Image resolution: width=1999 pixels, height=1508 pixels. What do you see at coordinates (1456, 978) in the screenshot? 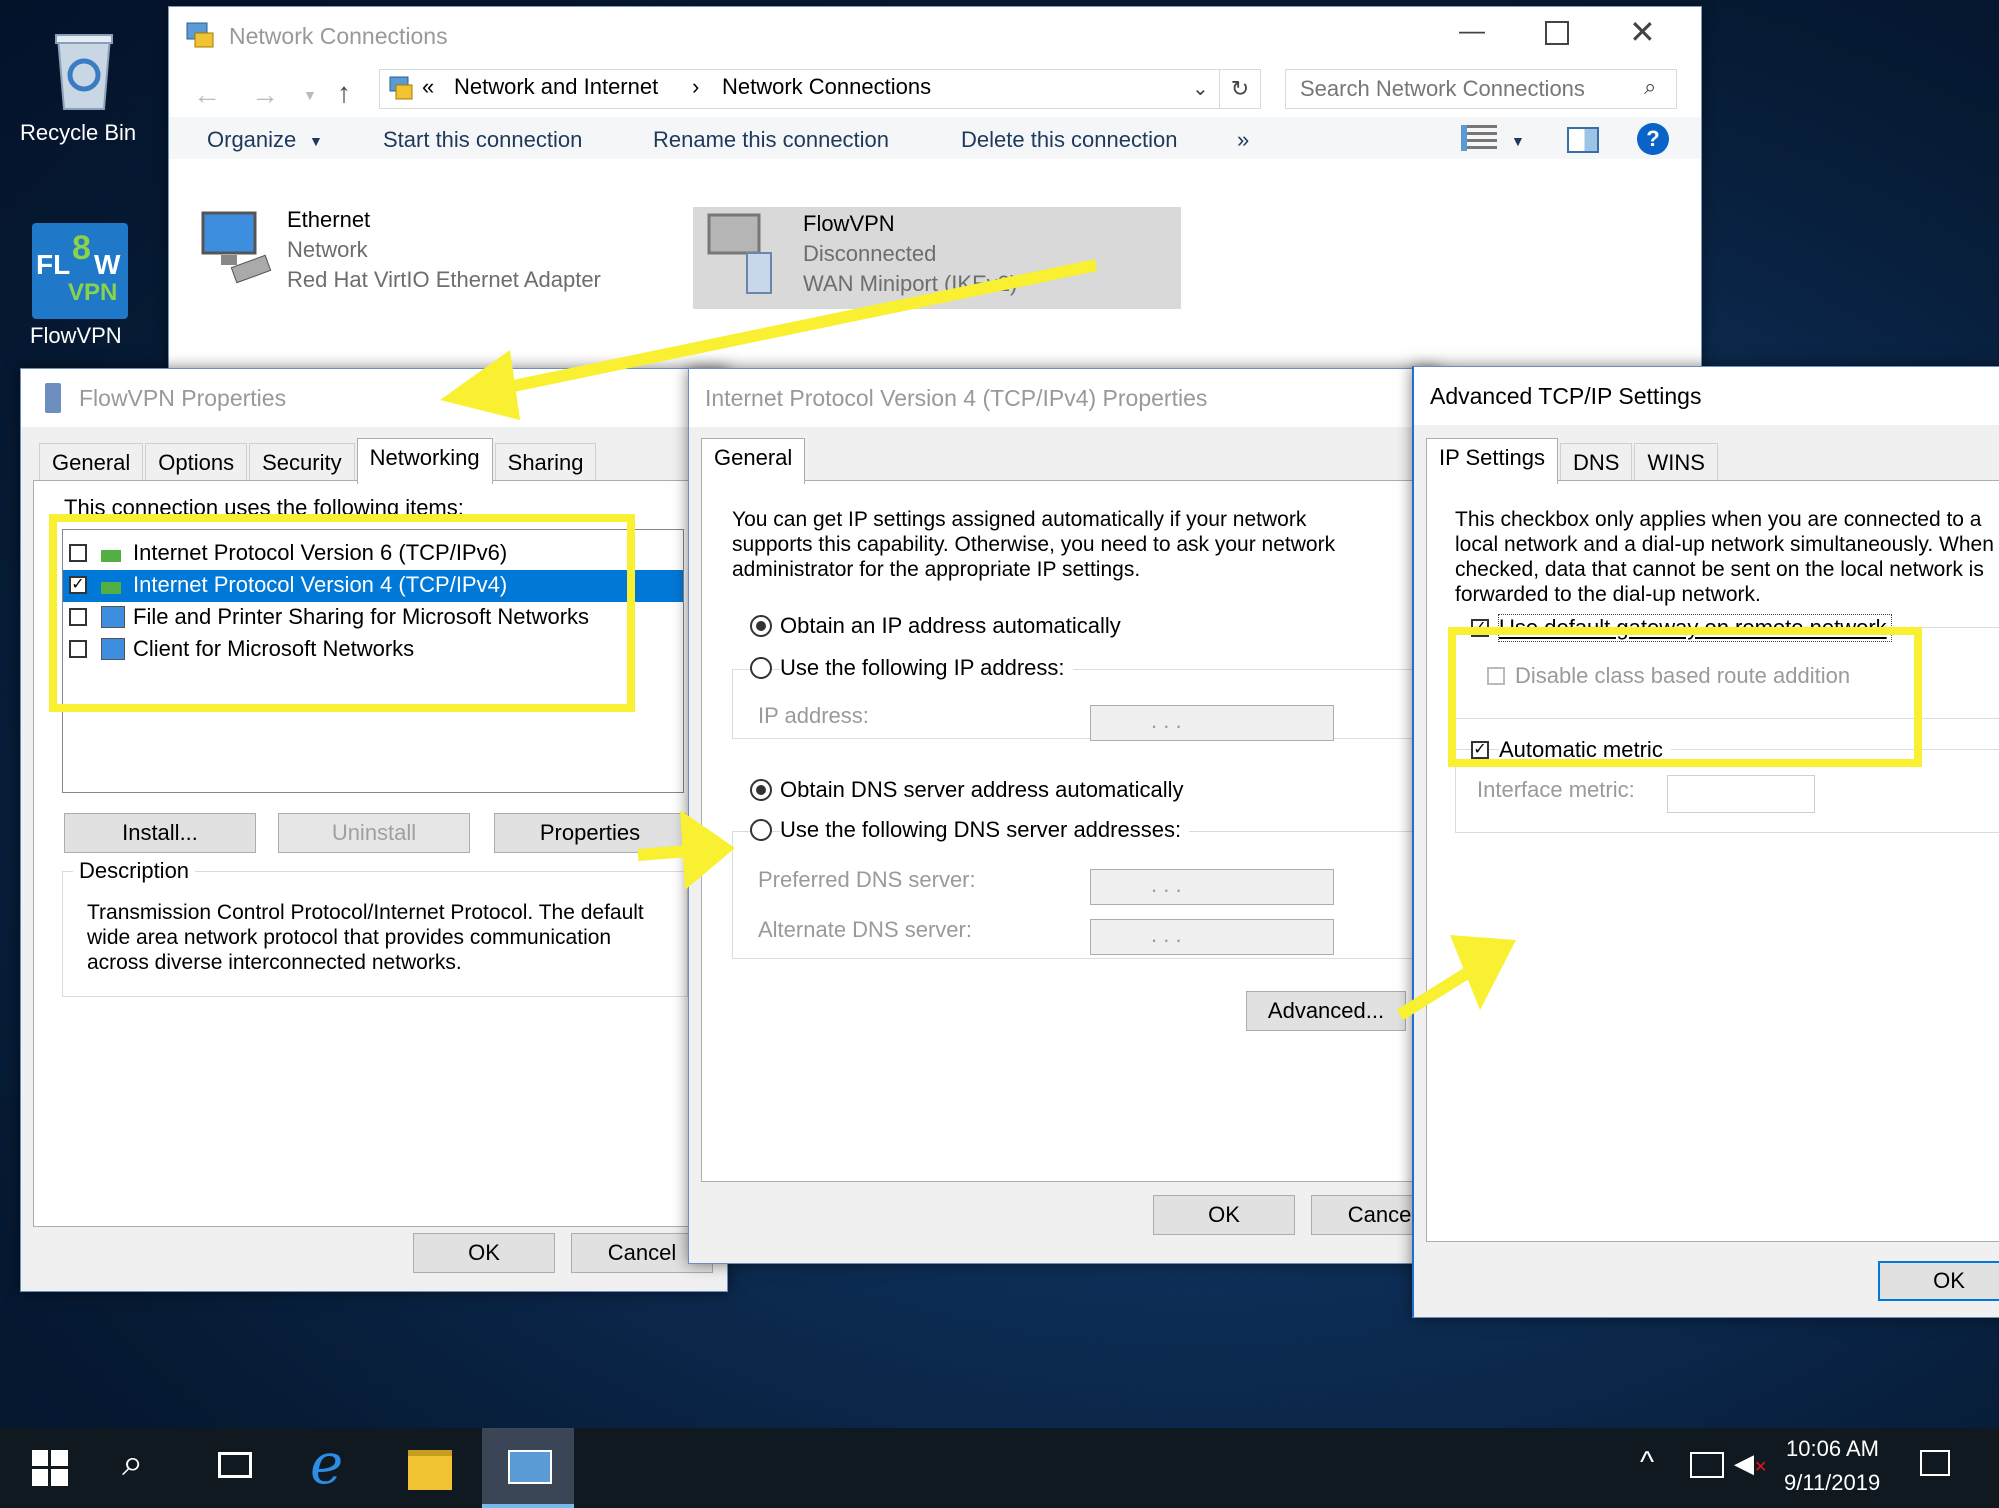
I see `arrow-advanced-to-settings` at bounding box center [1456, 978].